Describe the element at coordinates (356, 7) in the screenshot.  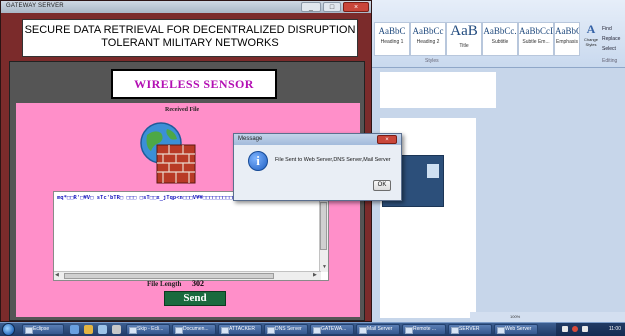
I see `close-button: ×` at that location.